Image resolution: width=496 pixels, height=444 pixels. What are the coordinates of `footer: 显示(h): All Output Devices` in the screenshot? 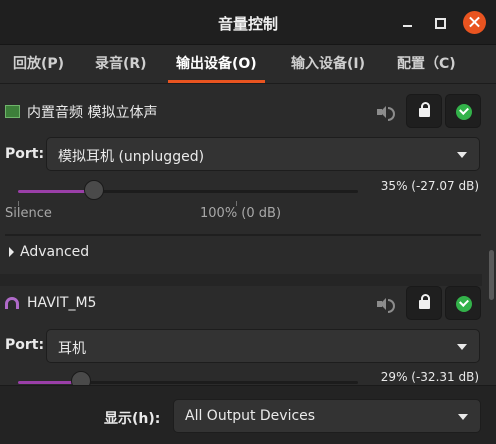 It's located at (248, 414).